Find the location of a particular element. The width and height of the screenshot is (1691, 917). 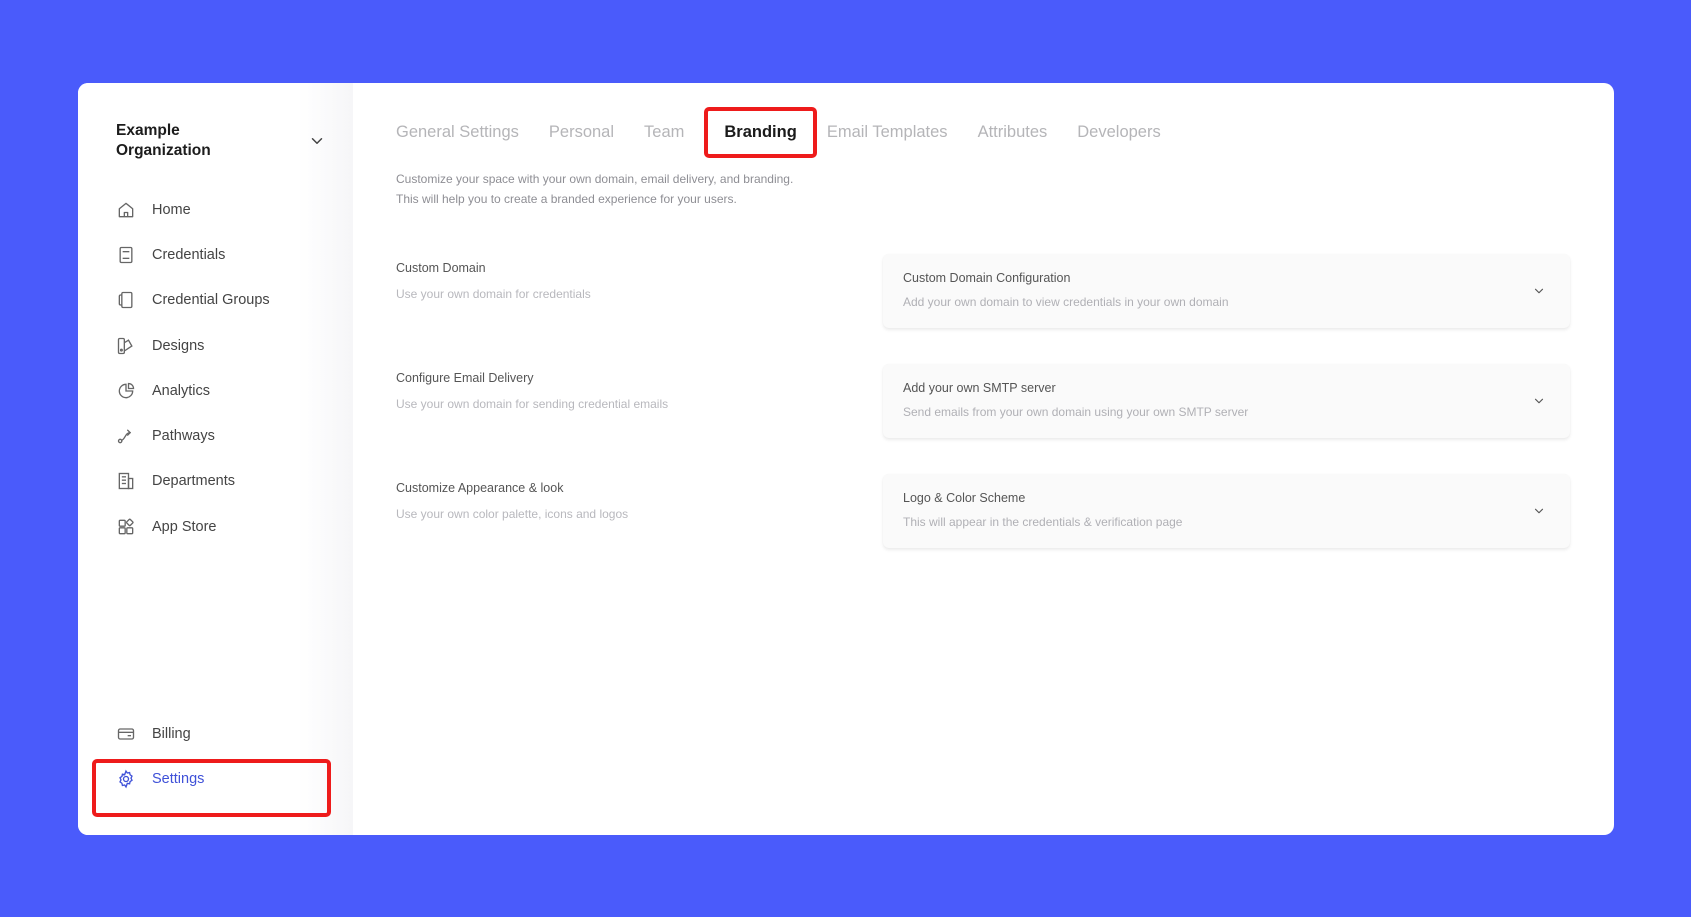

sidebar-item-label: Departments is located at coordinates (194, 481).